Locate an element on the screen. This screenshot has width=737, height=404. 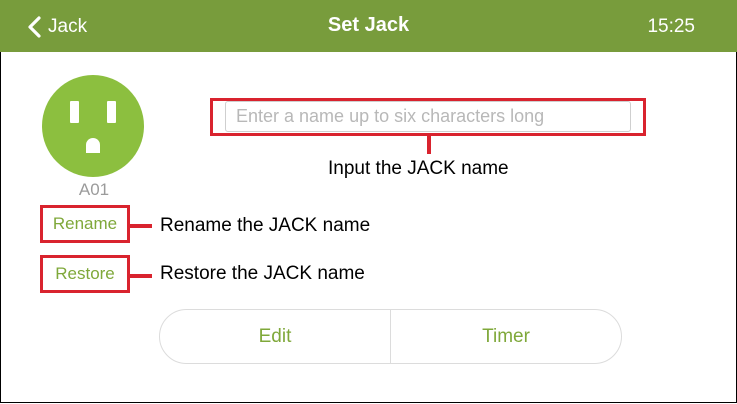
edit-timer-segmented-control: Edit Timer is located at coordinates (390, 336).